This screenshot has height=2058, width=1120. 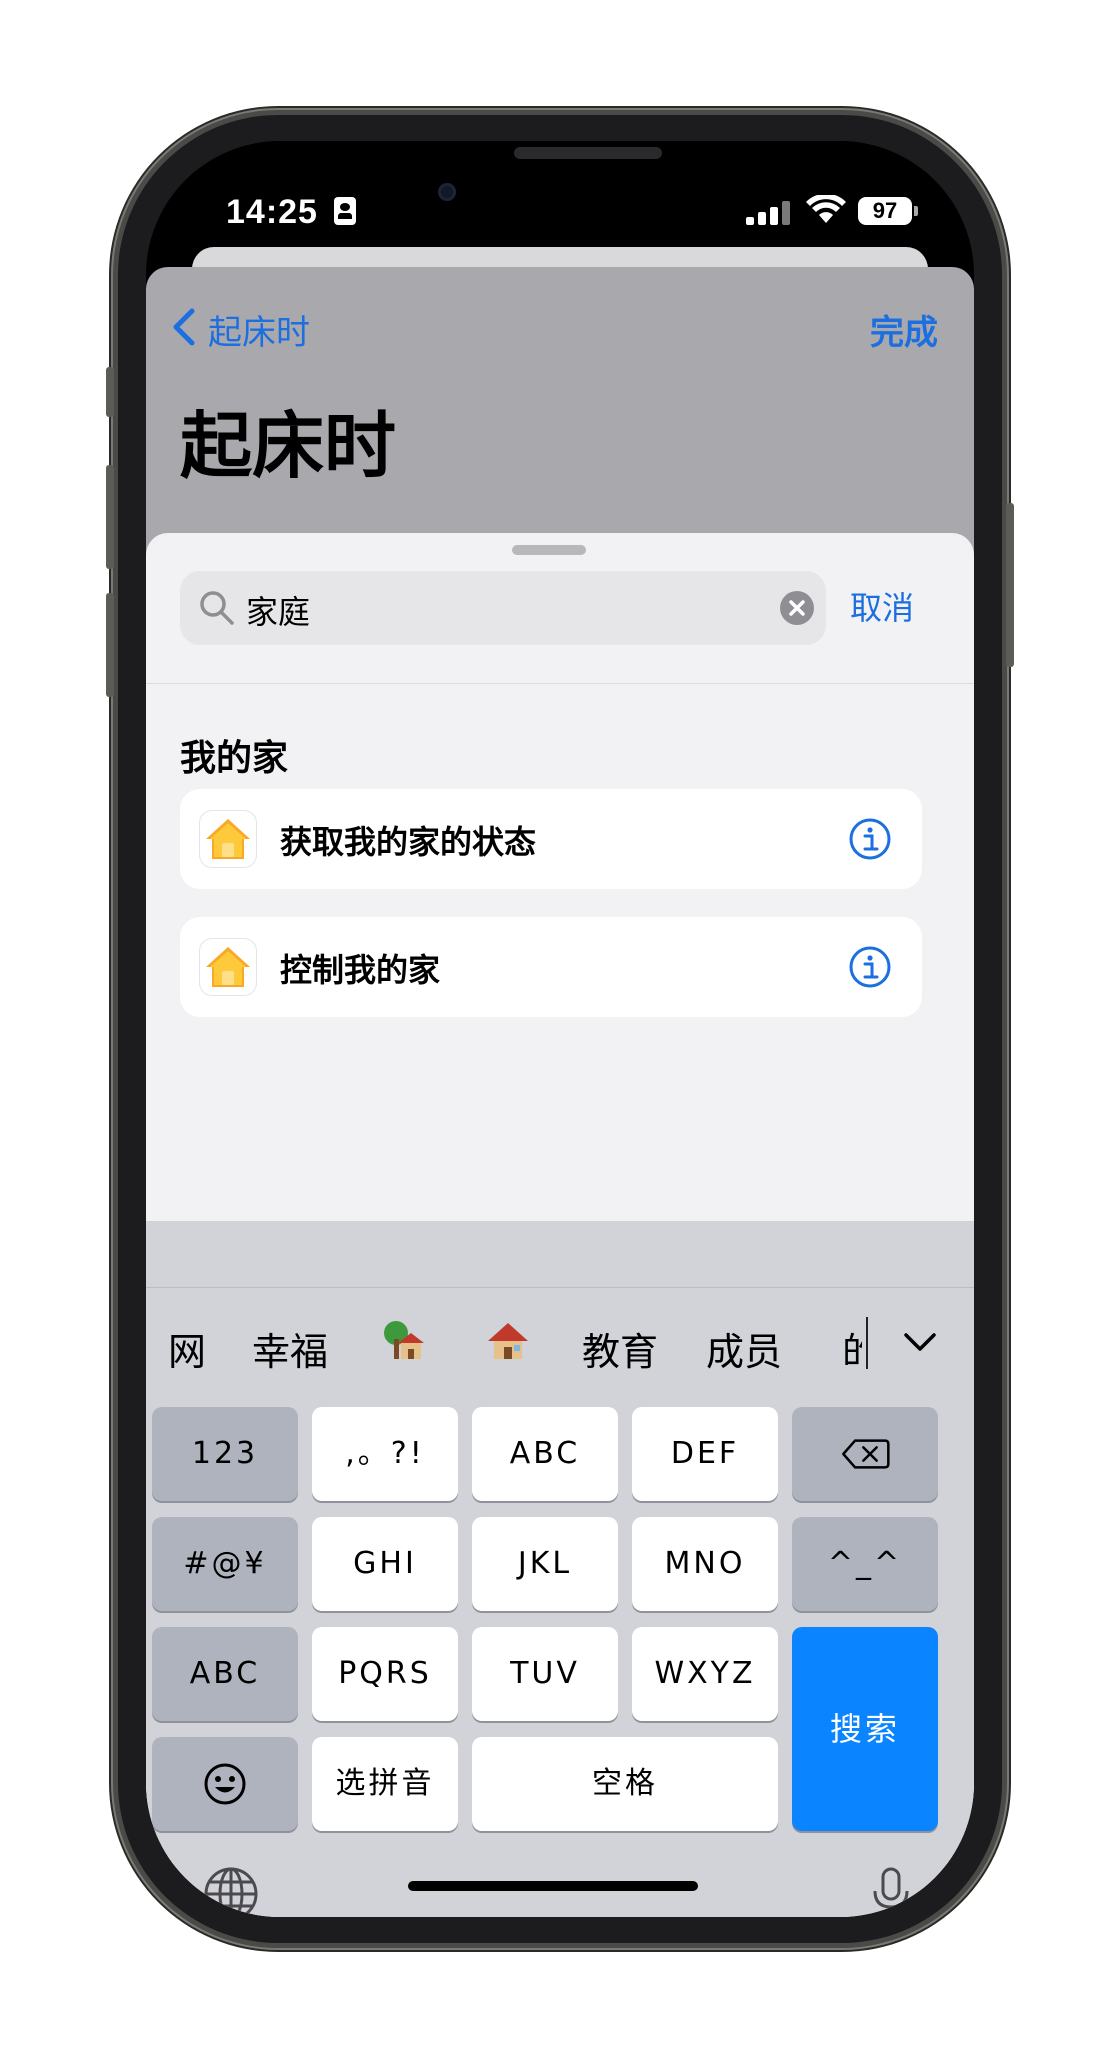 What do you see at coordinates (551, 839) in the screenshot?
I see `action-row: 获取我的家的状态` at bounding box center [551, 839].